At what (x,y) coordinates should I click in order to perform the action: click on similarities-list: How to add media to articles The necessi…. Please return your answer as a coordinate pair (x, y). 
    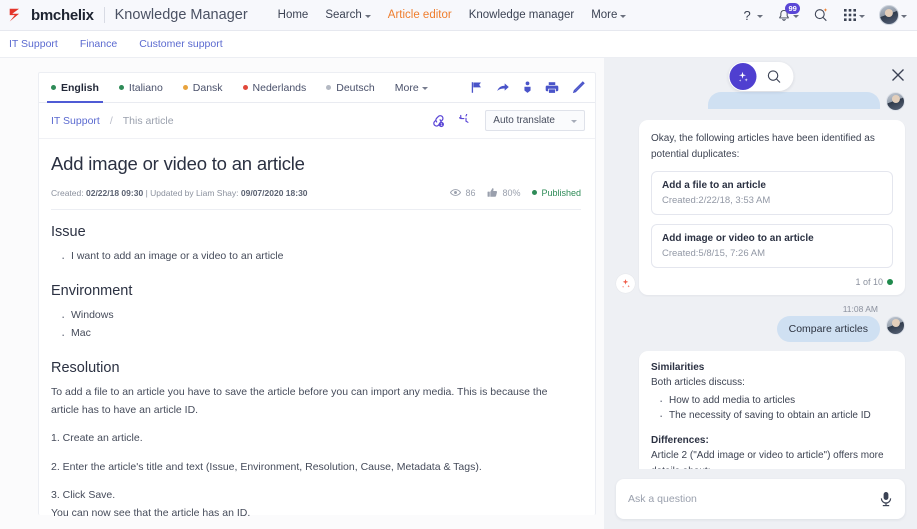
    Looking at the image, I should click on (776, 409).